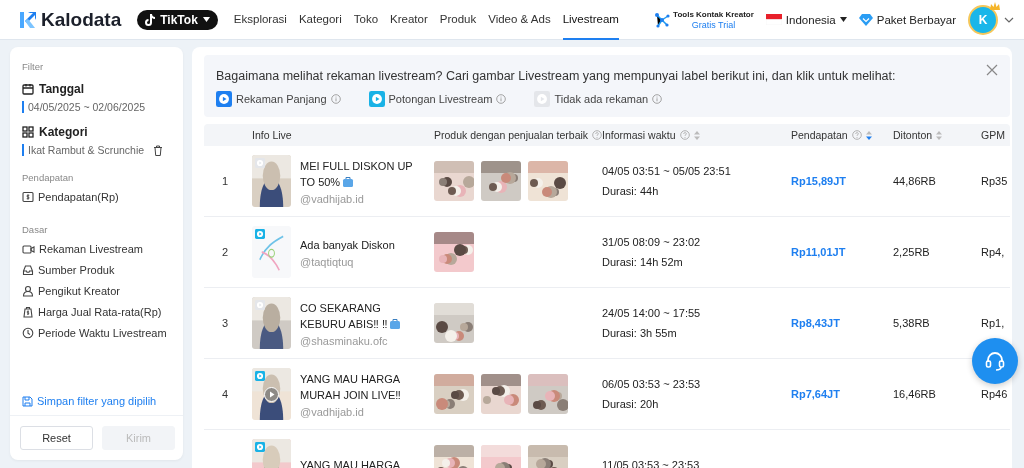  Describe the element at coordinates (56, 438) in the screenshot. I see `reset-button: Reset` at that location.